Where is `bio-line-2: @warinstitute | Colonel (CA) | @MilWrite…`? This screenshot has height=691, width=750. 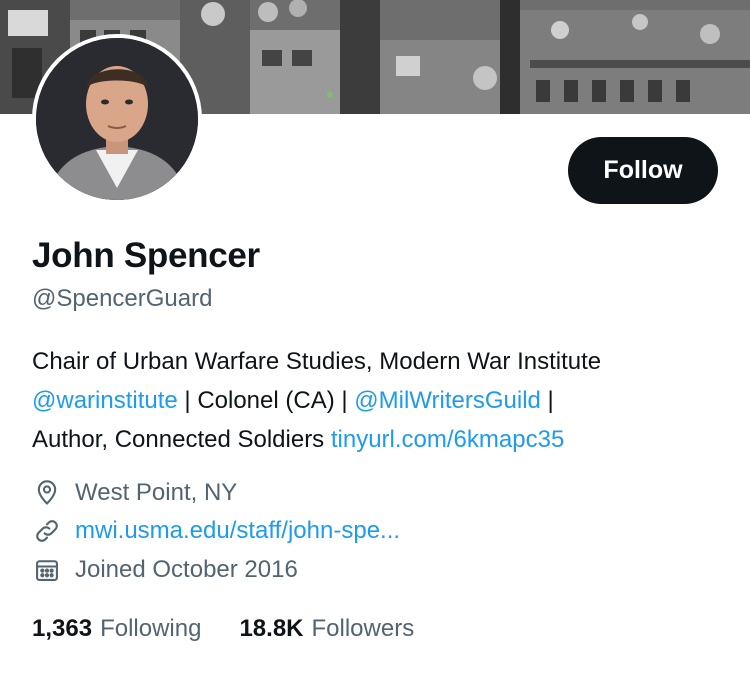
bio-line-2: @warinstitute | Colonel (CA) | @MilWrite… is located at coordinates (382, 400).